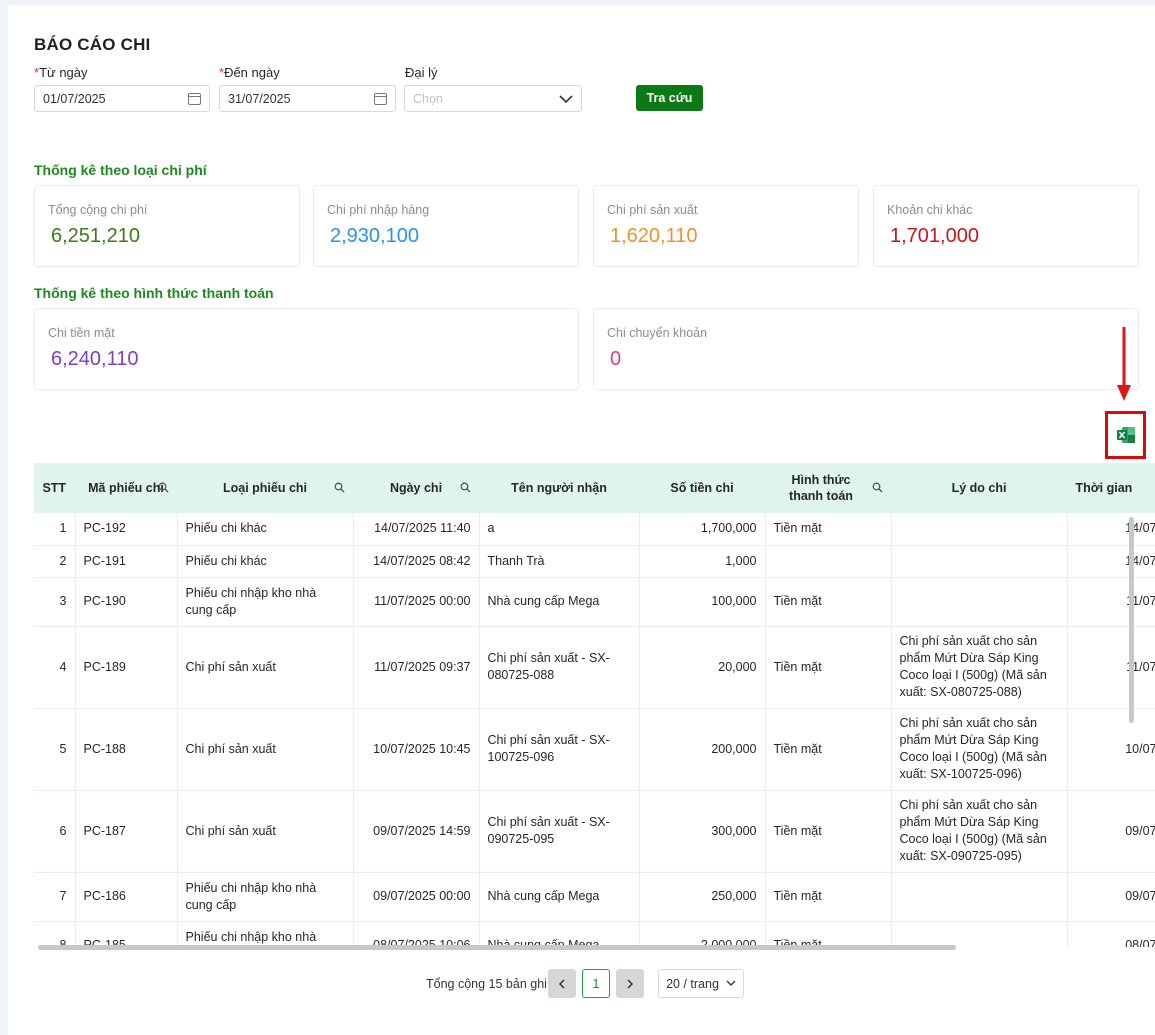 The width and height of the screenshot is (1155, 1035). Describe the element at coordinates (1131, 620) in the screenshot. I see `table-vertical-scrollbar` at that location.